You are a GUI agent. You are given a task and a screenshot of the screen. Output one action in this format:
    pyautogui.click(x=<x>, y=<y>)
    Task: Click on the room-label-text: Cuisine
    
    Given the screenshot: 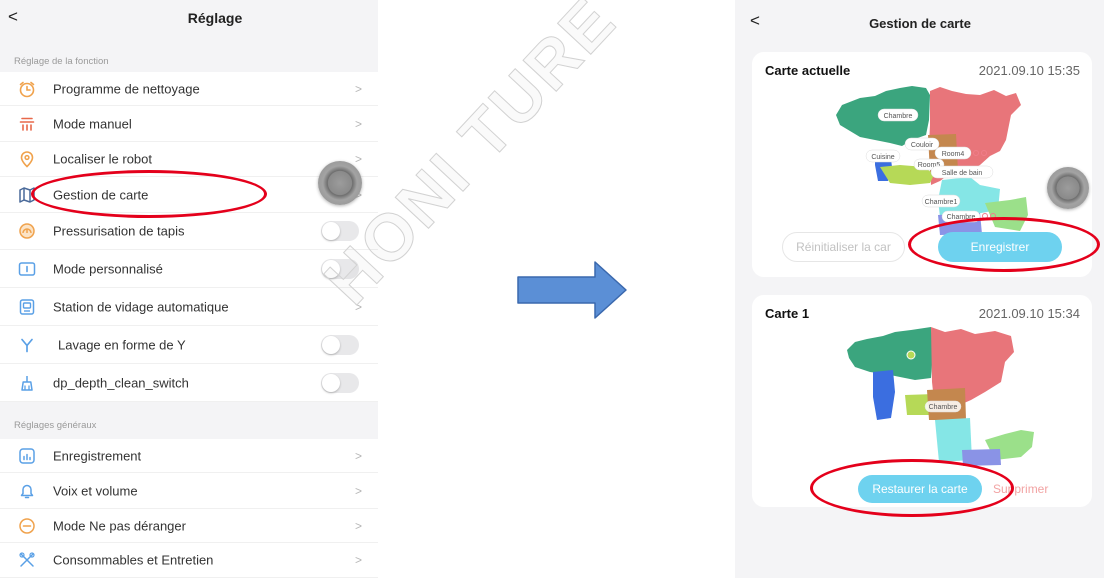 What is the action you would take?
    pyautogui.click(x=882, y=157)
    